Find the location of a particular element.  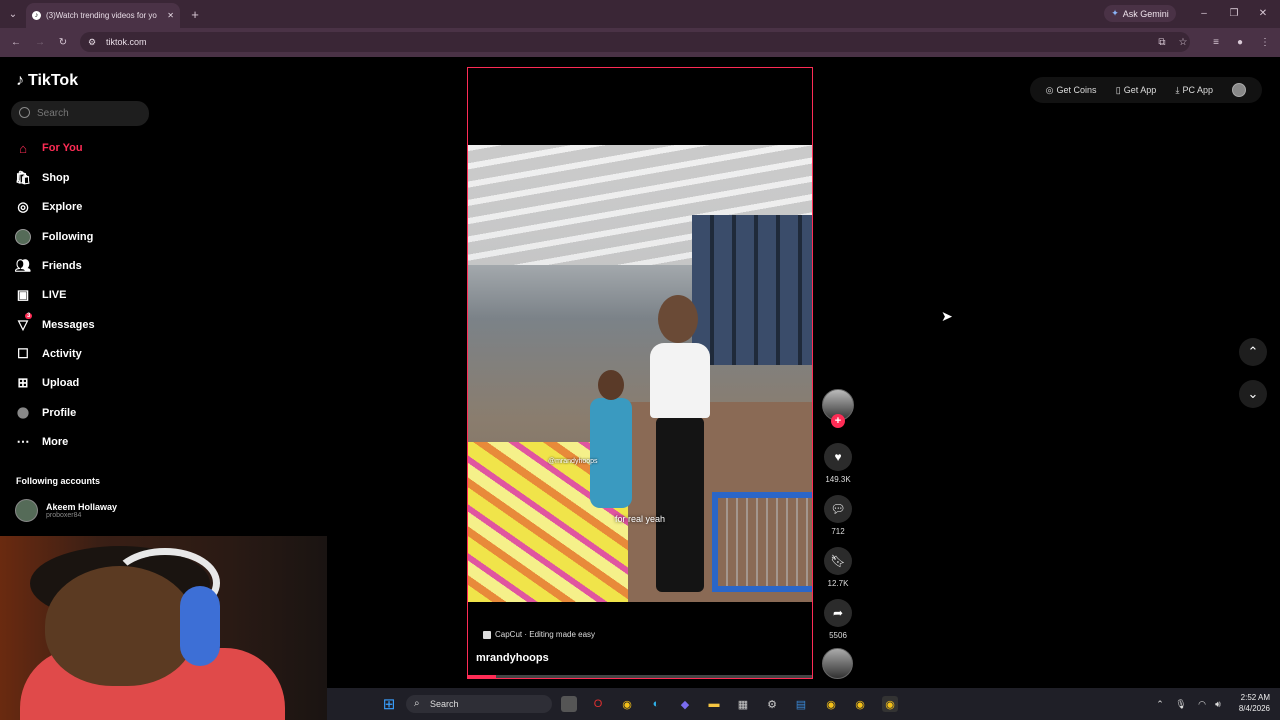

site-info-icon: ⚙ is located at coordinates (92, 42).